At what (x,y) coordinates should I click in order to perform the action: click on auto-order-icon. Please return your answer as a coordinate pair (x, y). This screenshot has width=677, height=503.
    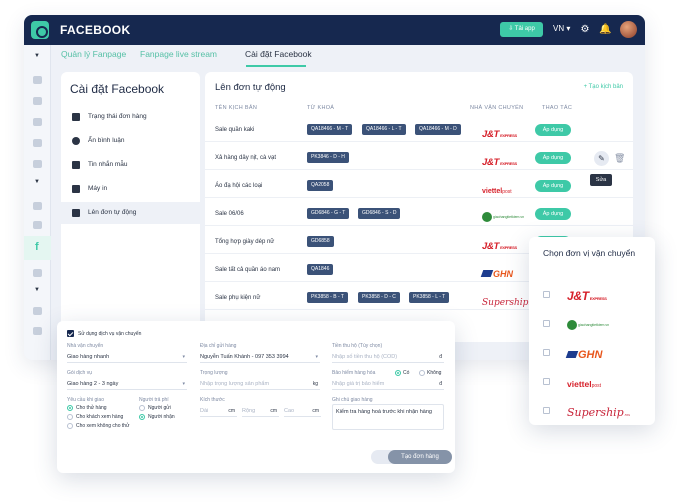
    Looking at the image, I should click on (76, 213).